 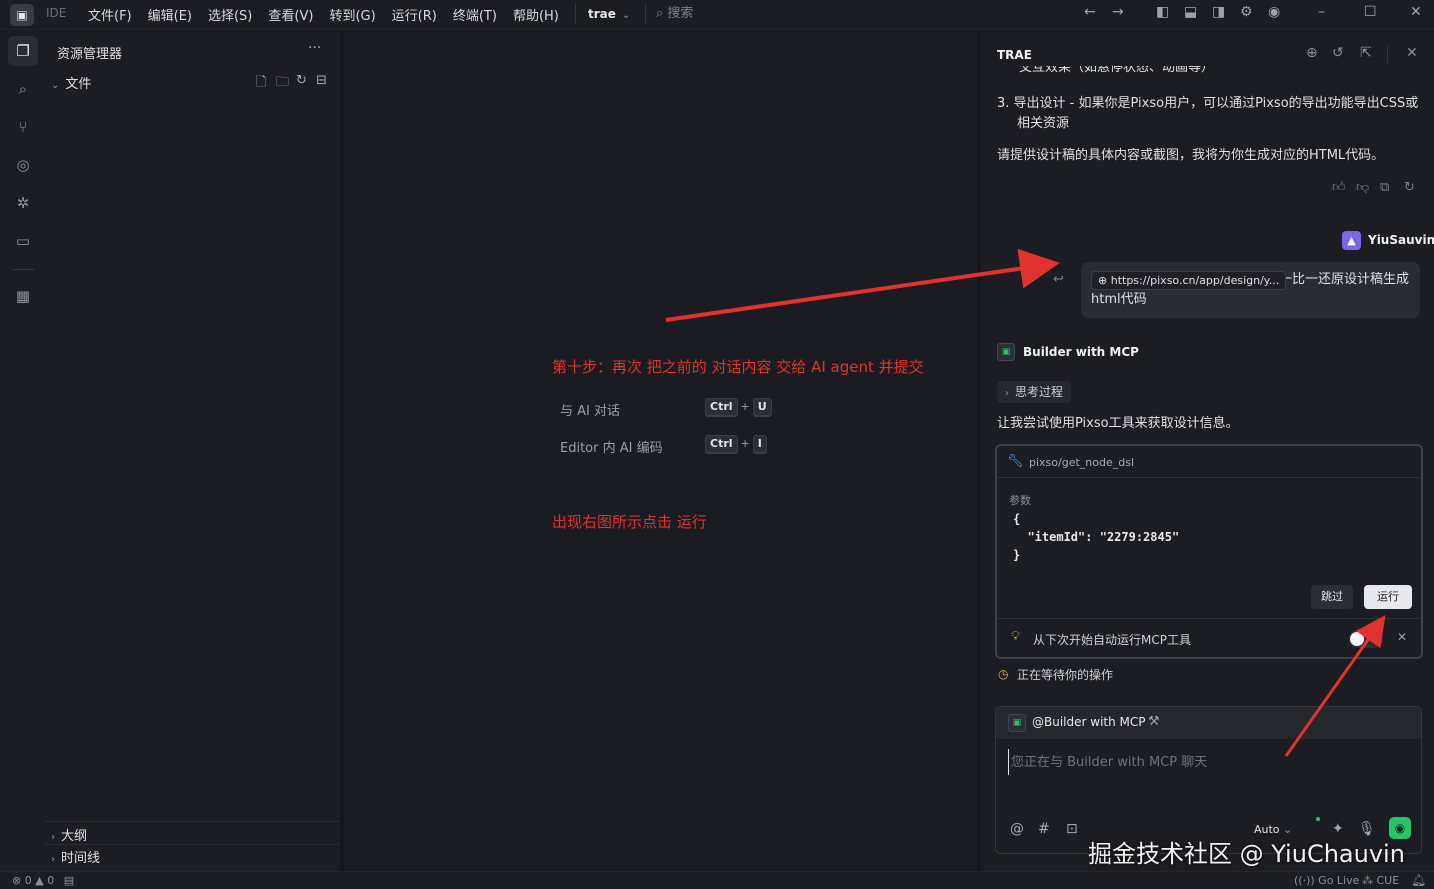 What do you see at coordinates (1335, 686) in the screenshot?
I see `arrow-to-run-button` at bounding box center [1335, 686].